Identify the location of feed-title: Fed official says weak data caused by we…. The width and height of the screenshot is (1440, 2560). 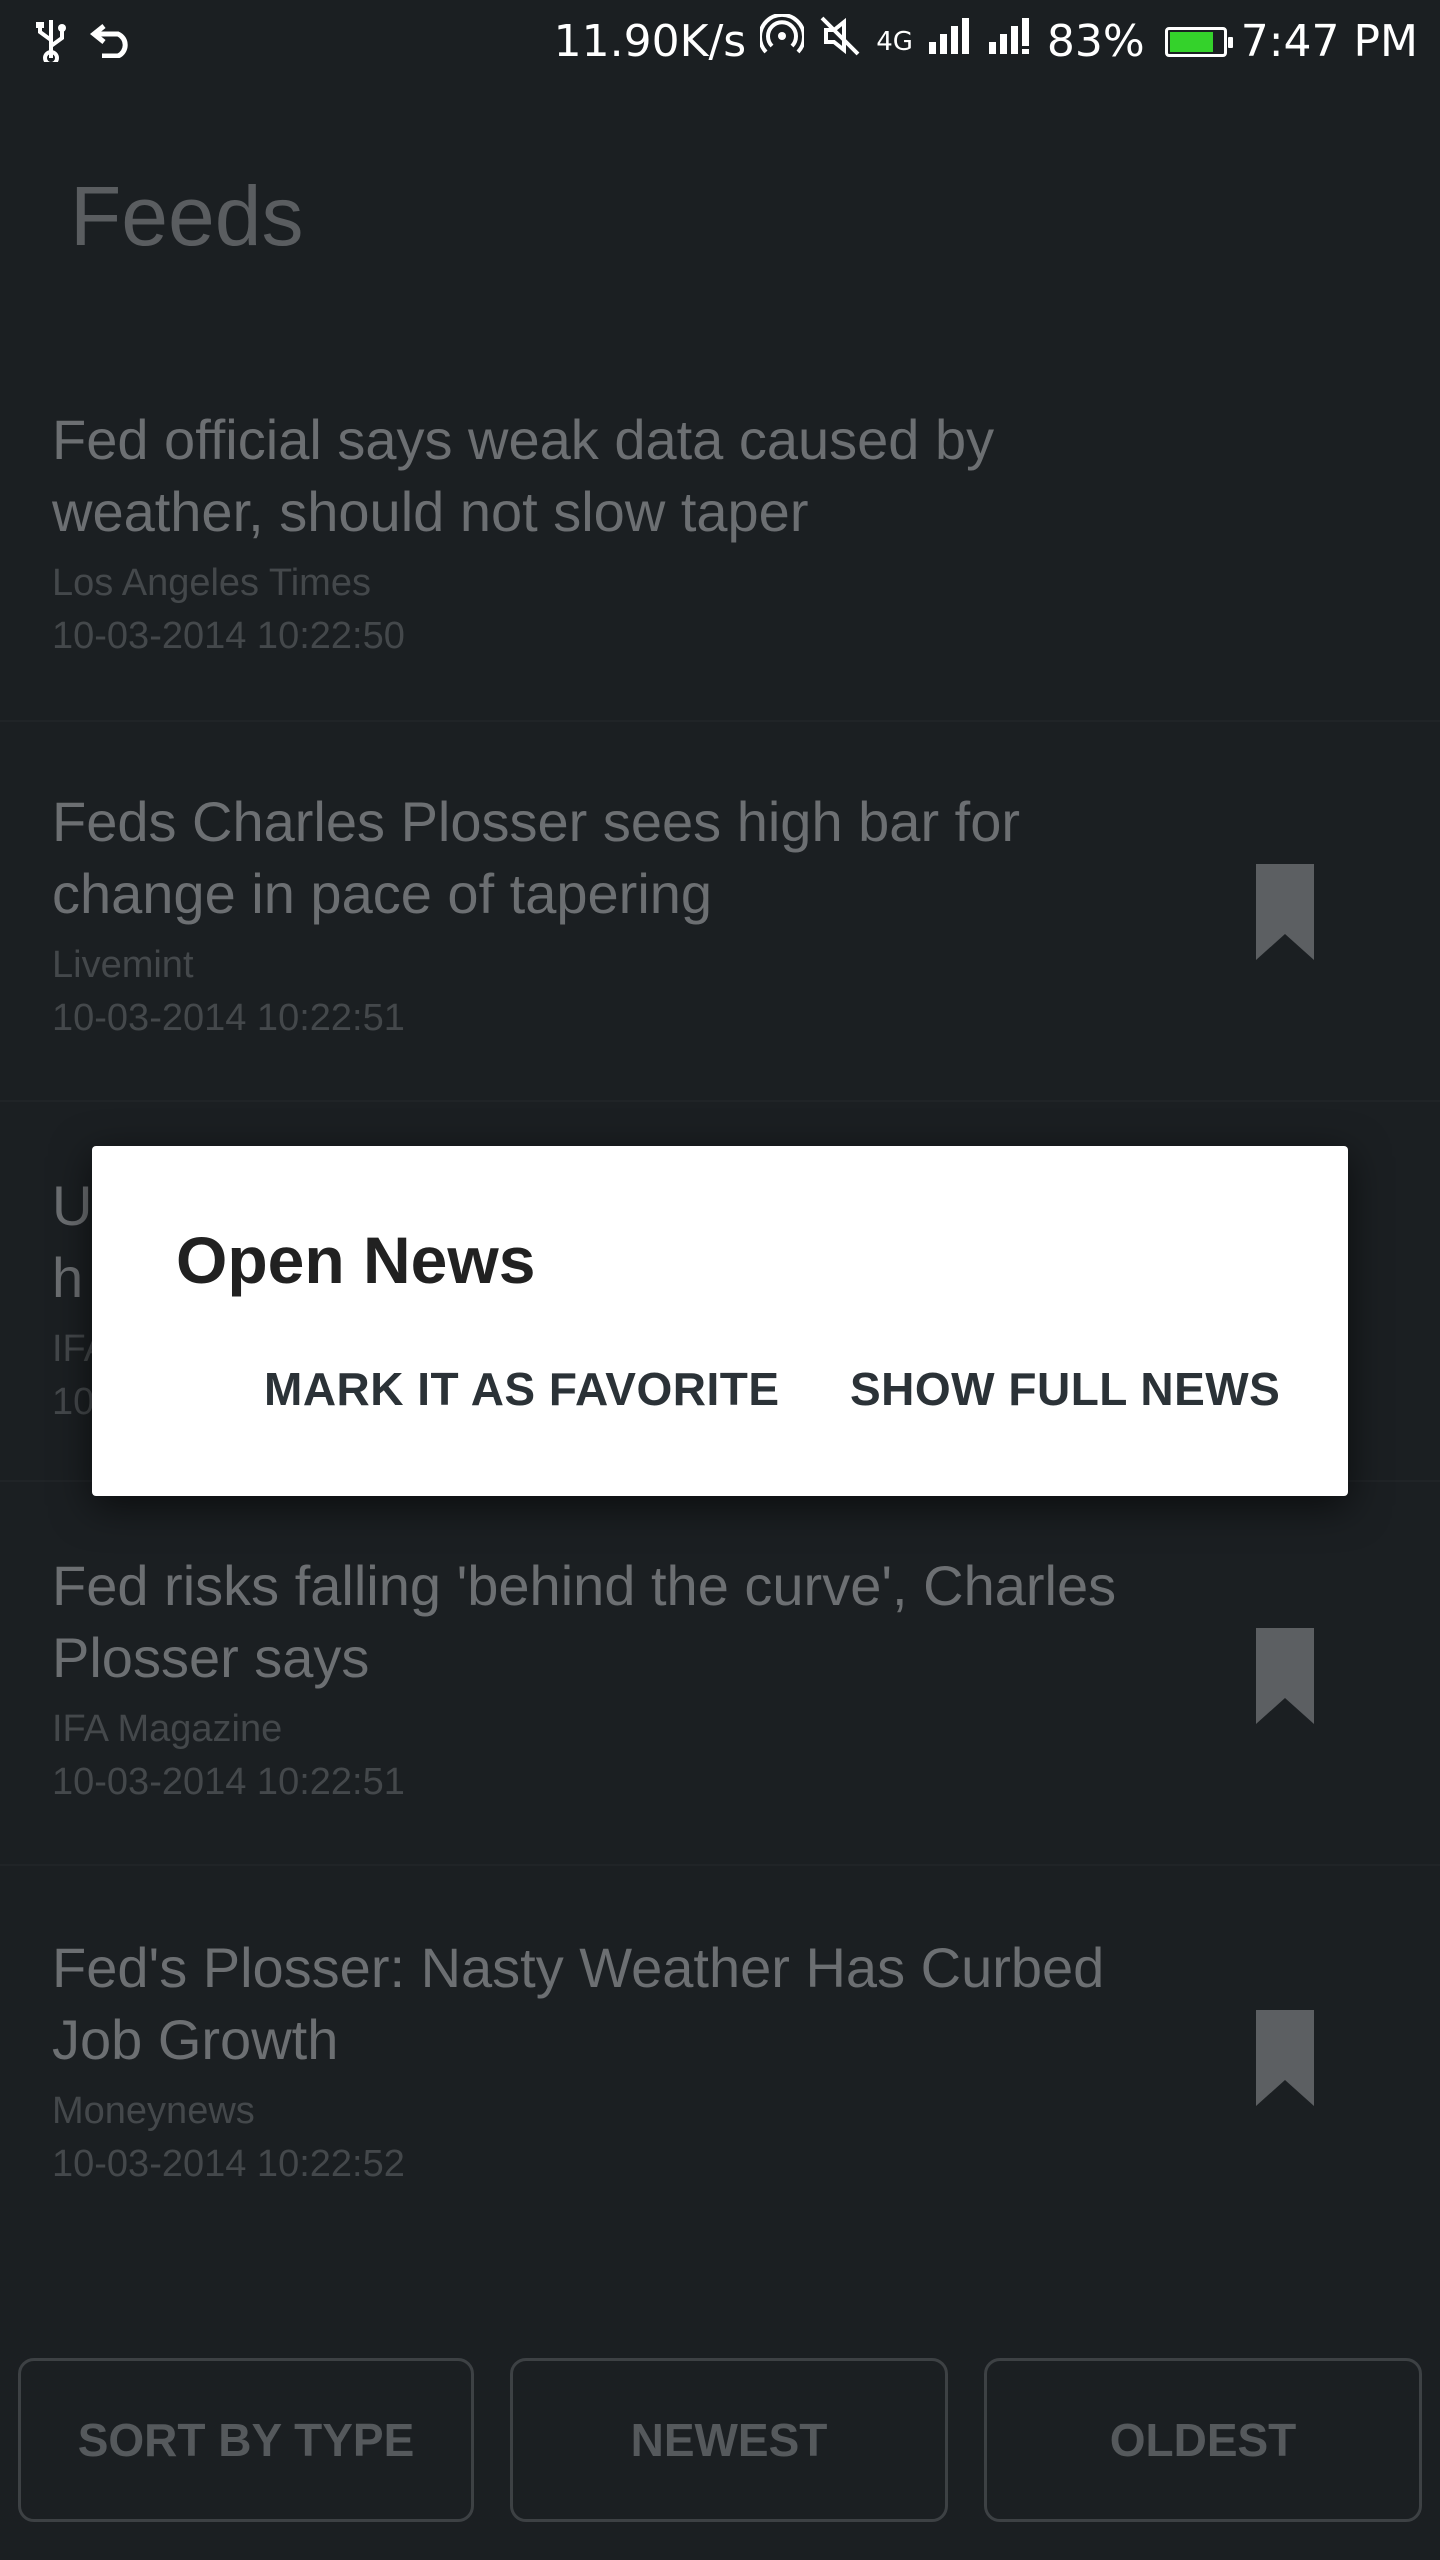
(523, 475).